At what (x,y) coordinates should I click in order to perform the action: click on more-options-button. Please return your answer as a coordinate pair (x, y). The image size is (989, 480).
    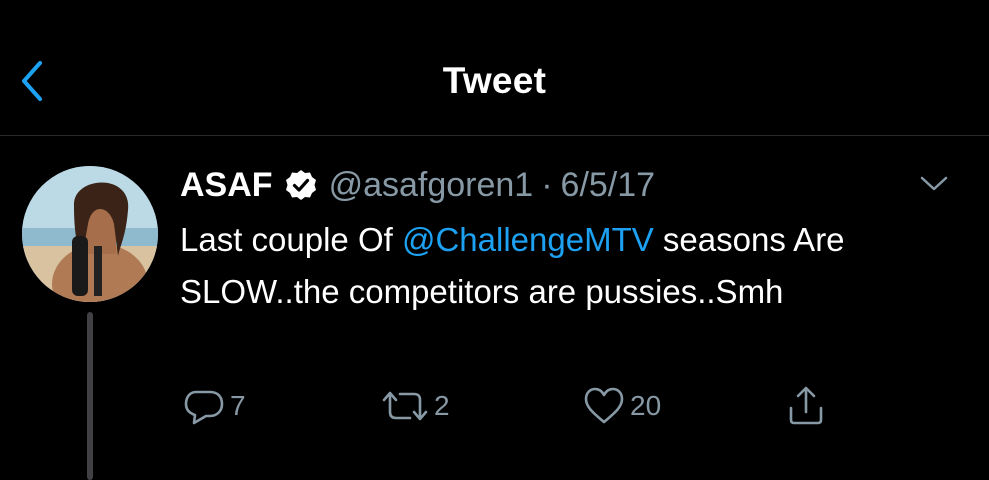
    Looking at the image, I should click on (934, 184).